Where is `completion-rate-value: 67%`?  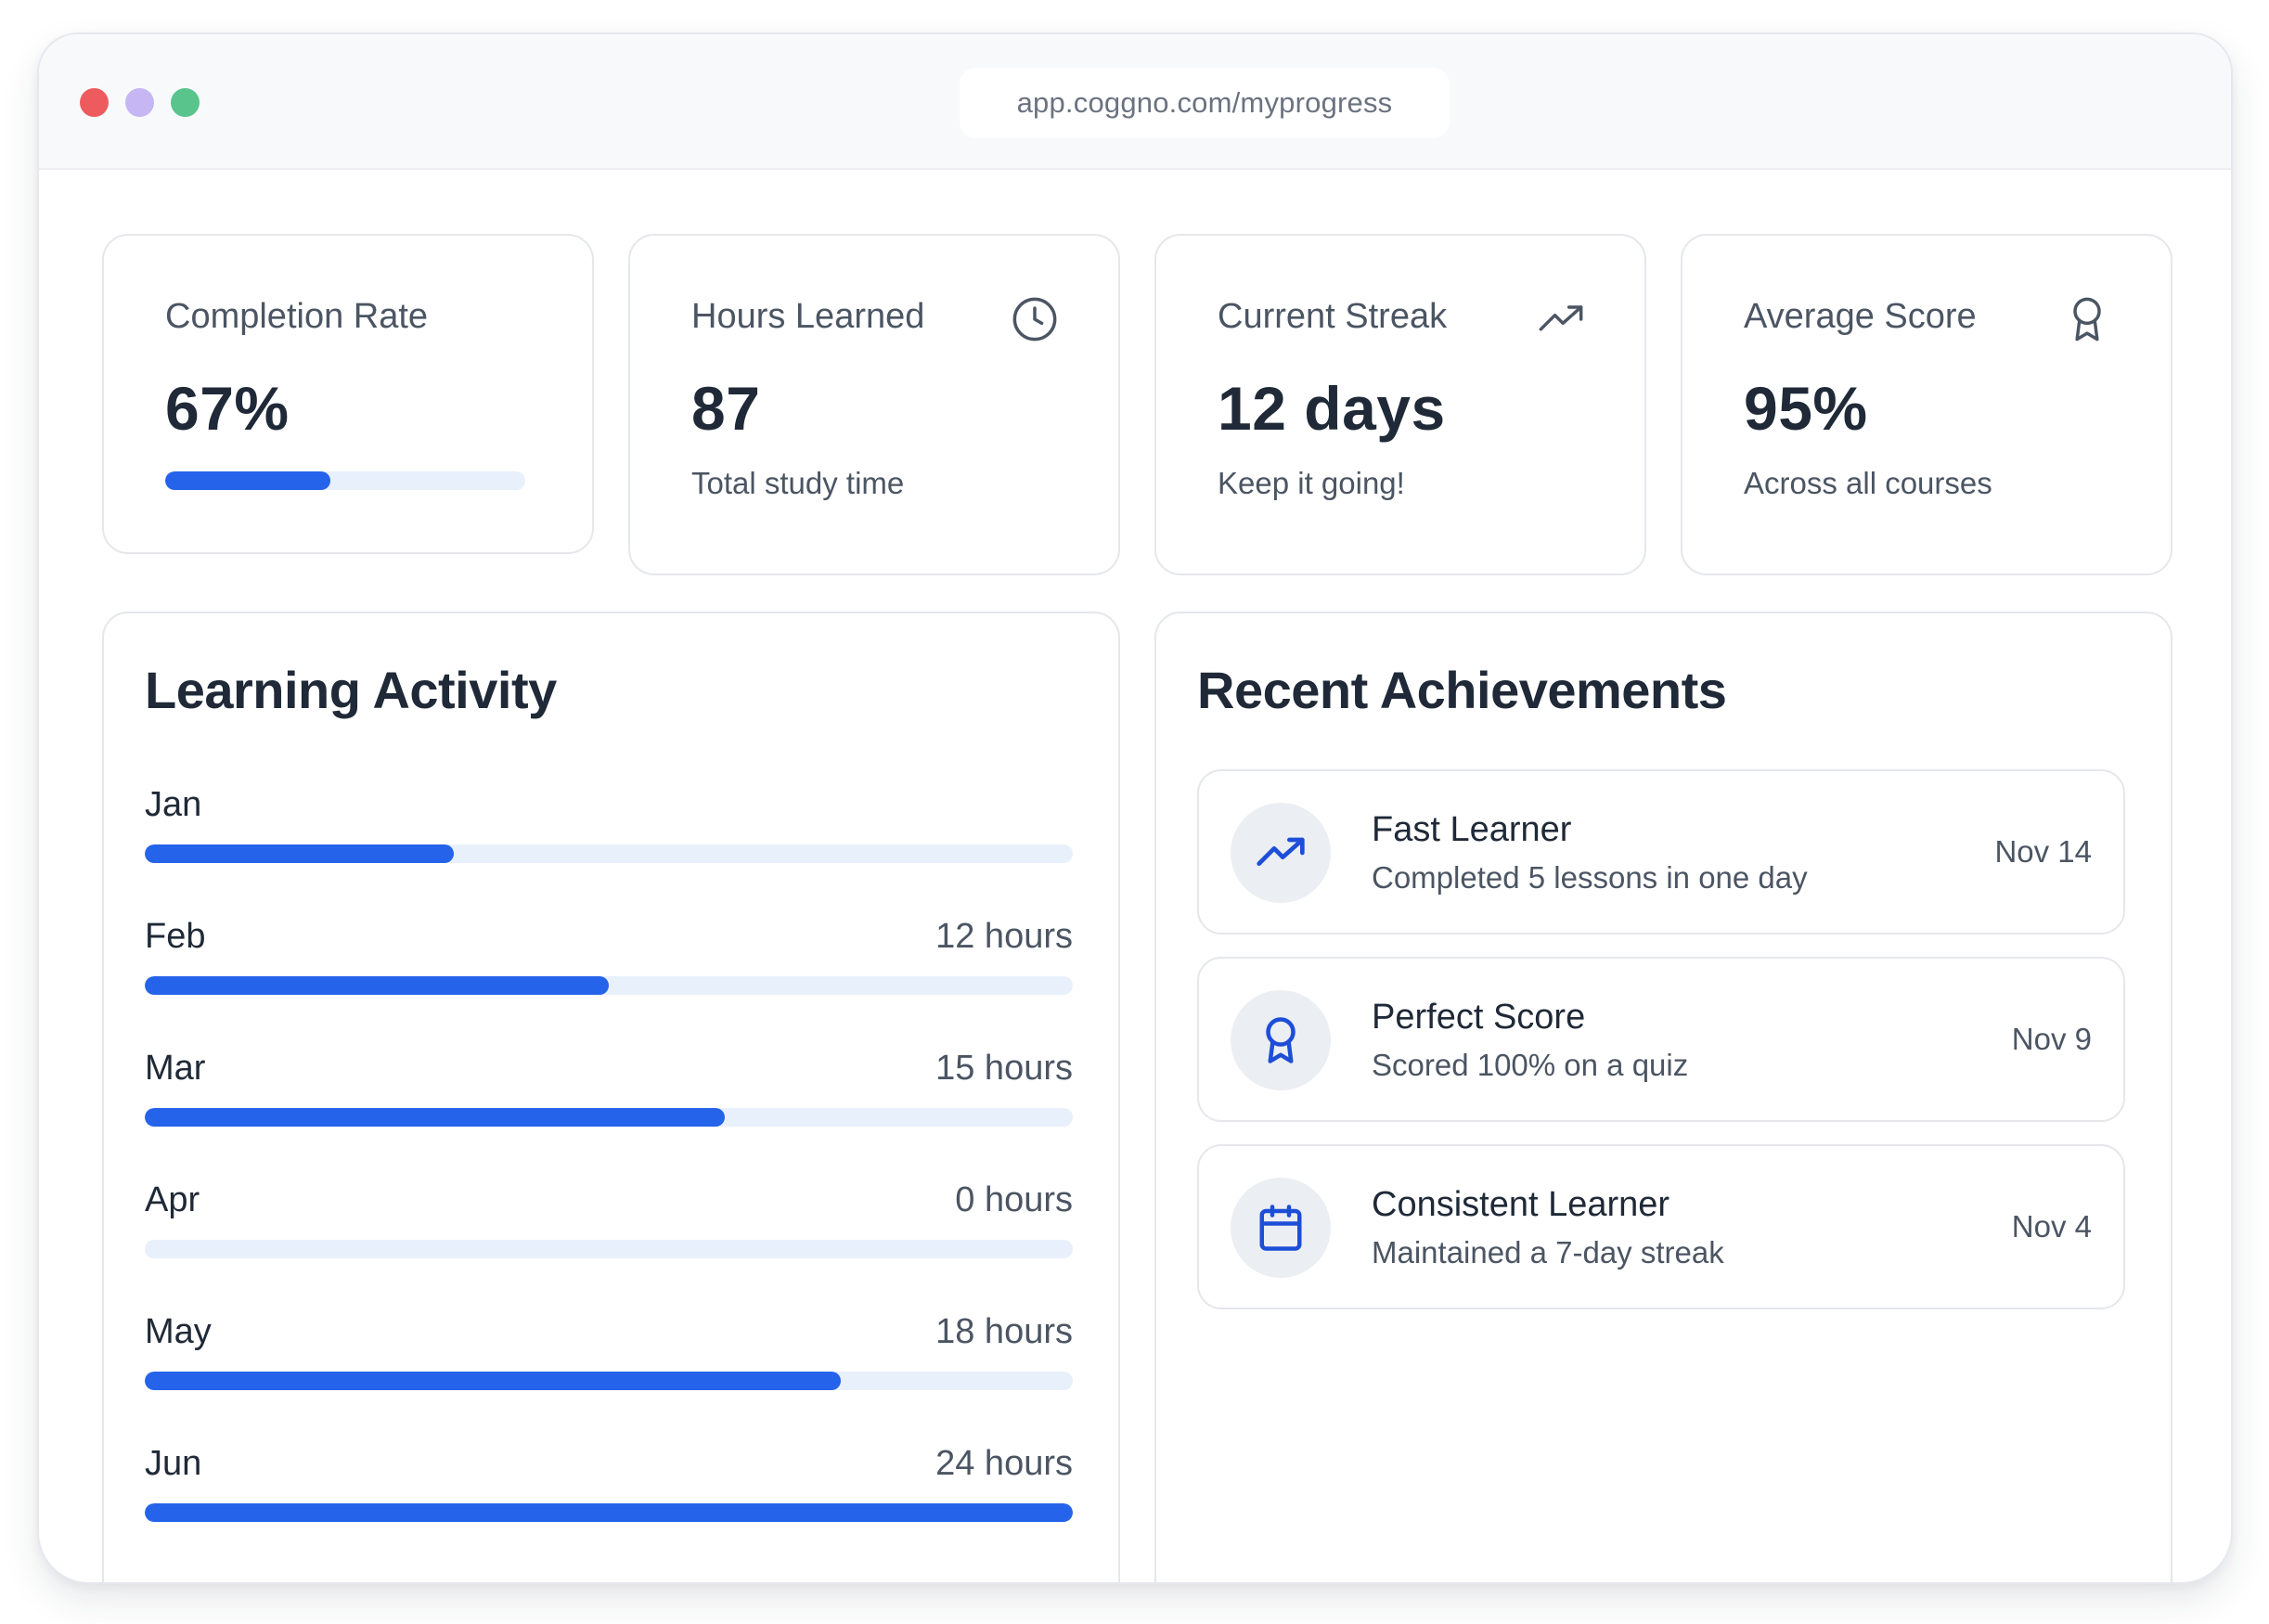 completion-rate-value: 67% is located at coordinates (227, 409).